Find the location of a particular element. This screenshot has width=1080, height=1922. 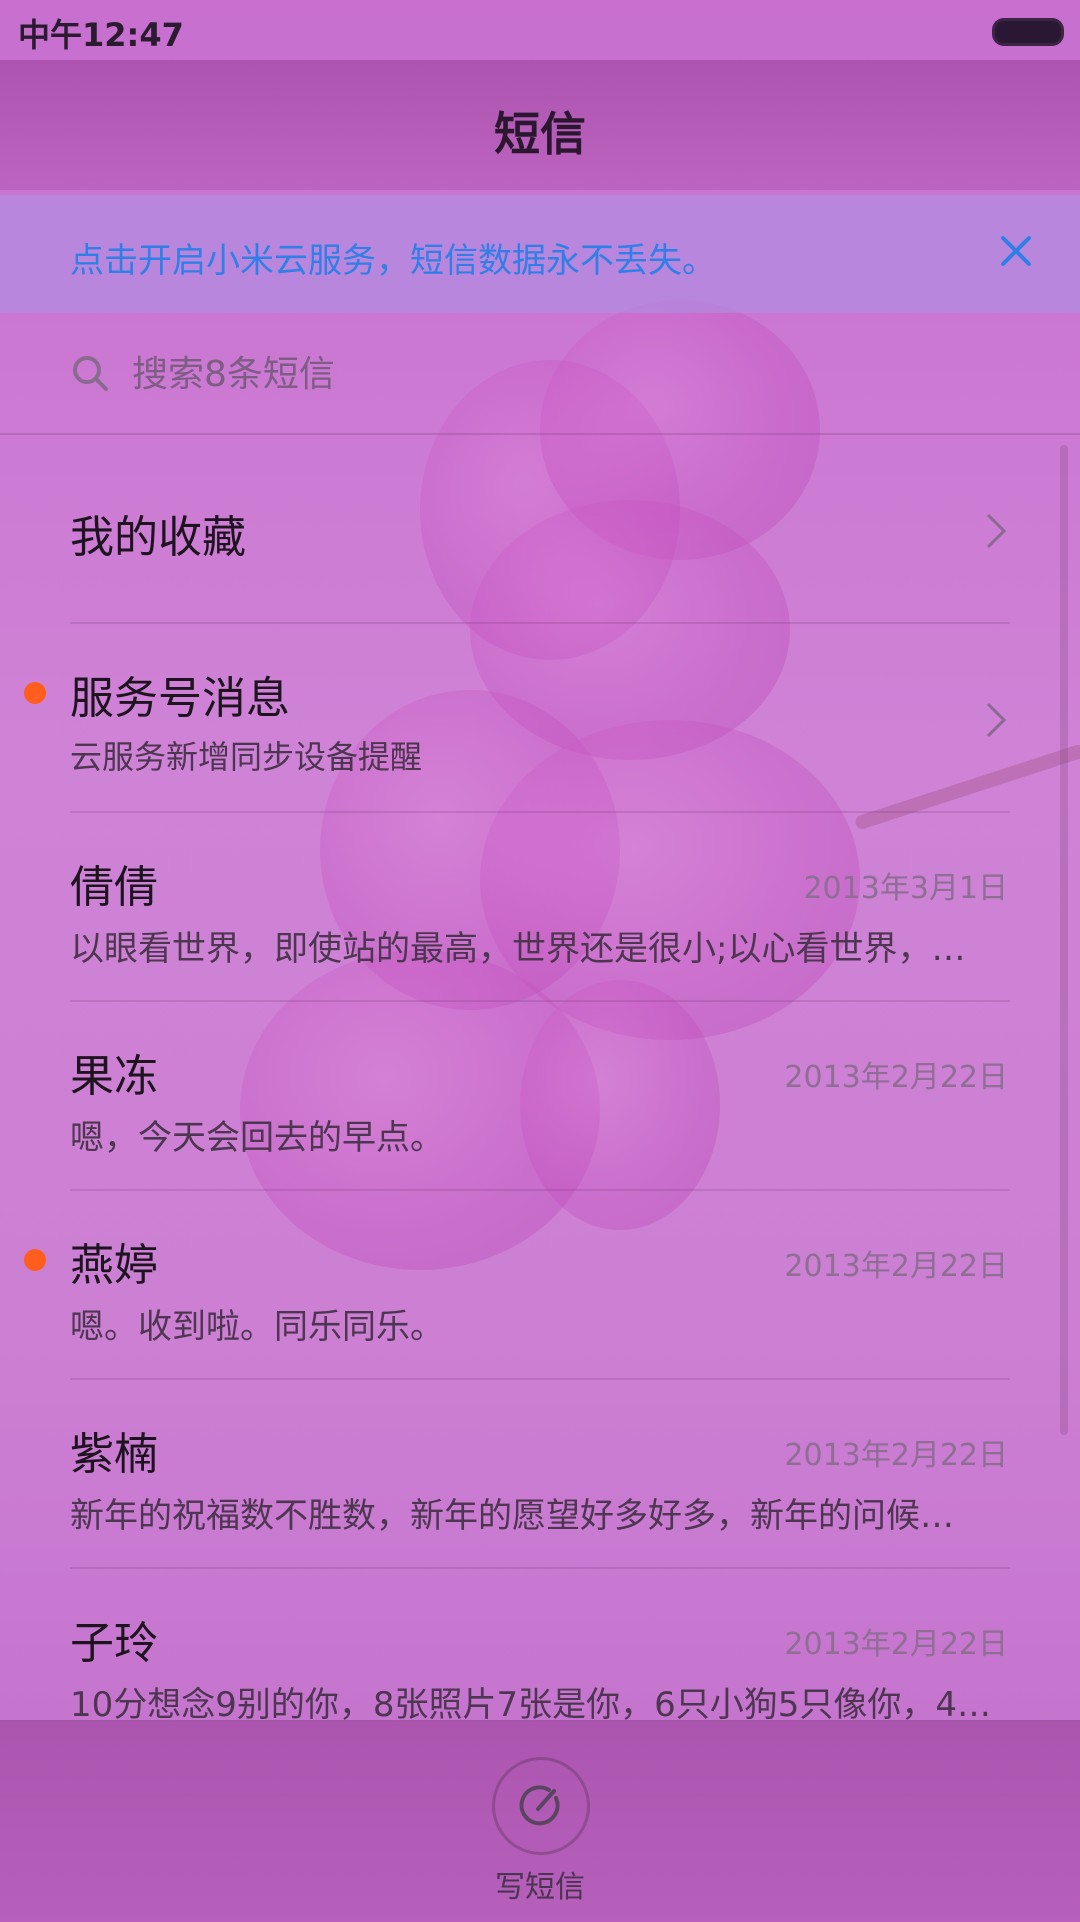

conversation-row: 果冻 2013年2月22日 嗯，今天会回去的早点。 is located at coordinates (540, 1096).